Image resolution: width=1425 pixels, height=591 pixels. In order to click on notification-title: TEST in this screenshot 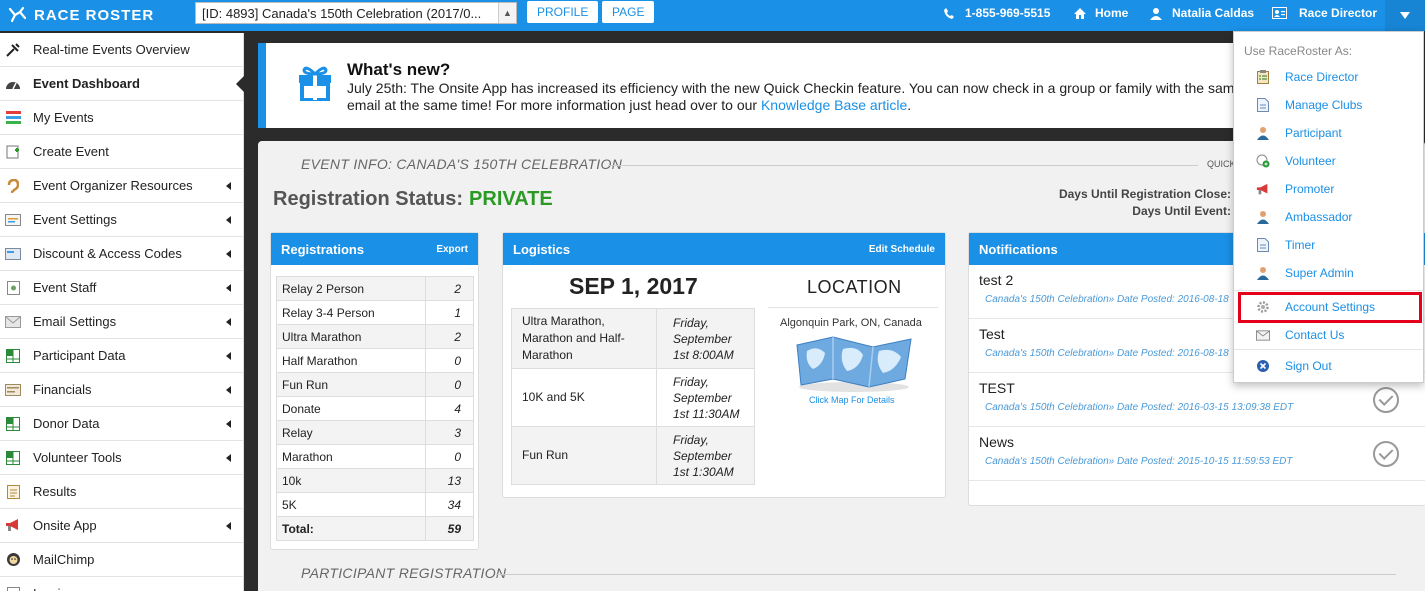, I will do `click(997, 388)`.